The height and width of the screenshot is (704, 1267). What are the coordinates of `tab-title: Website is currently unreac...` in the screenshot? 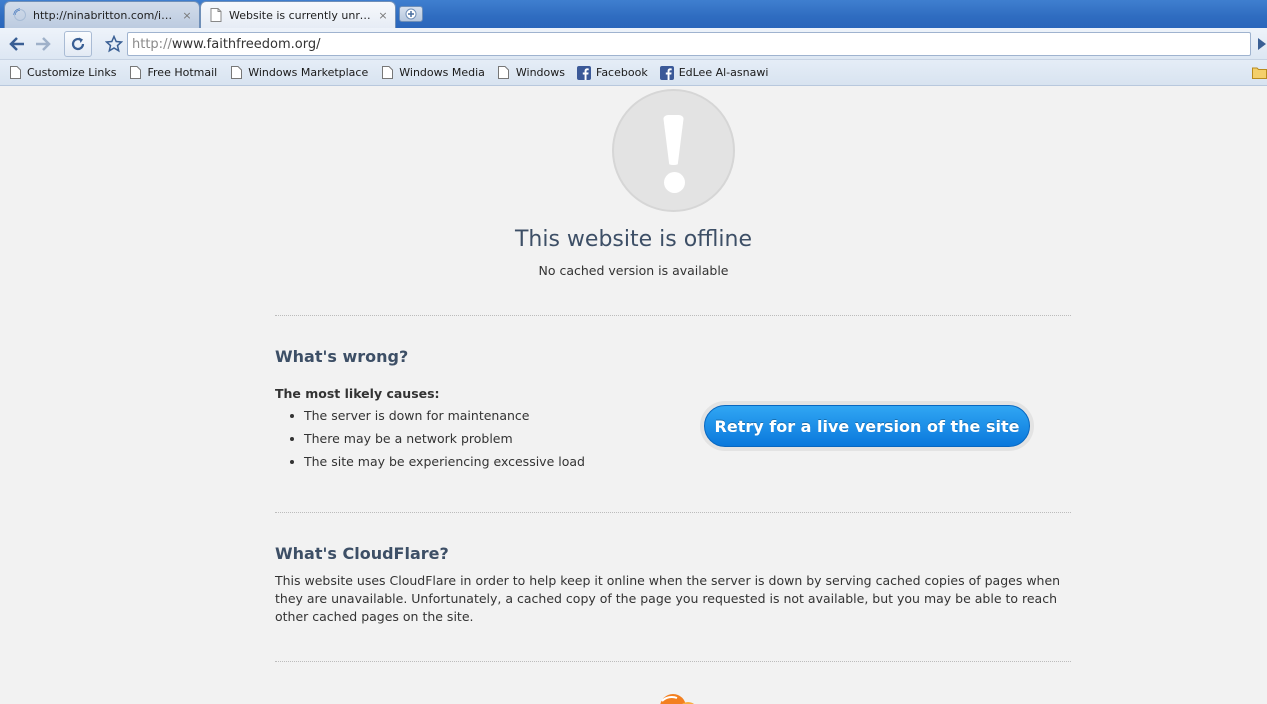 It's located at (302, 15).